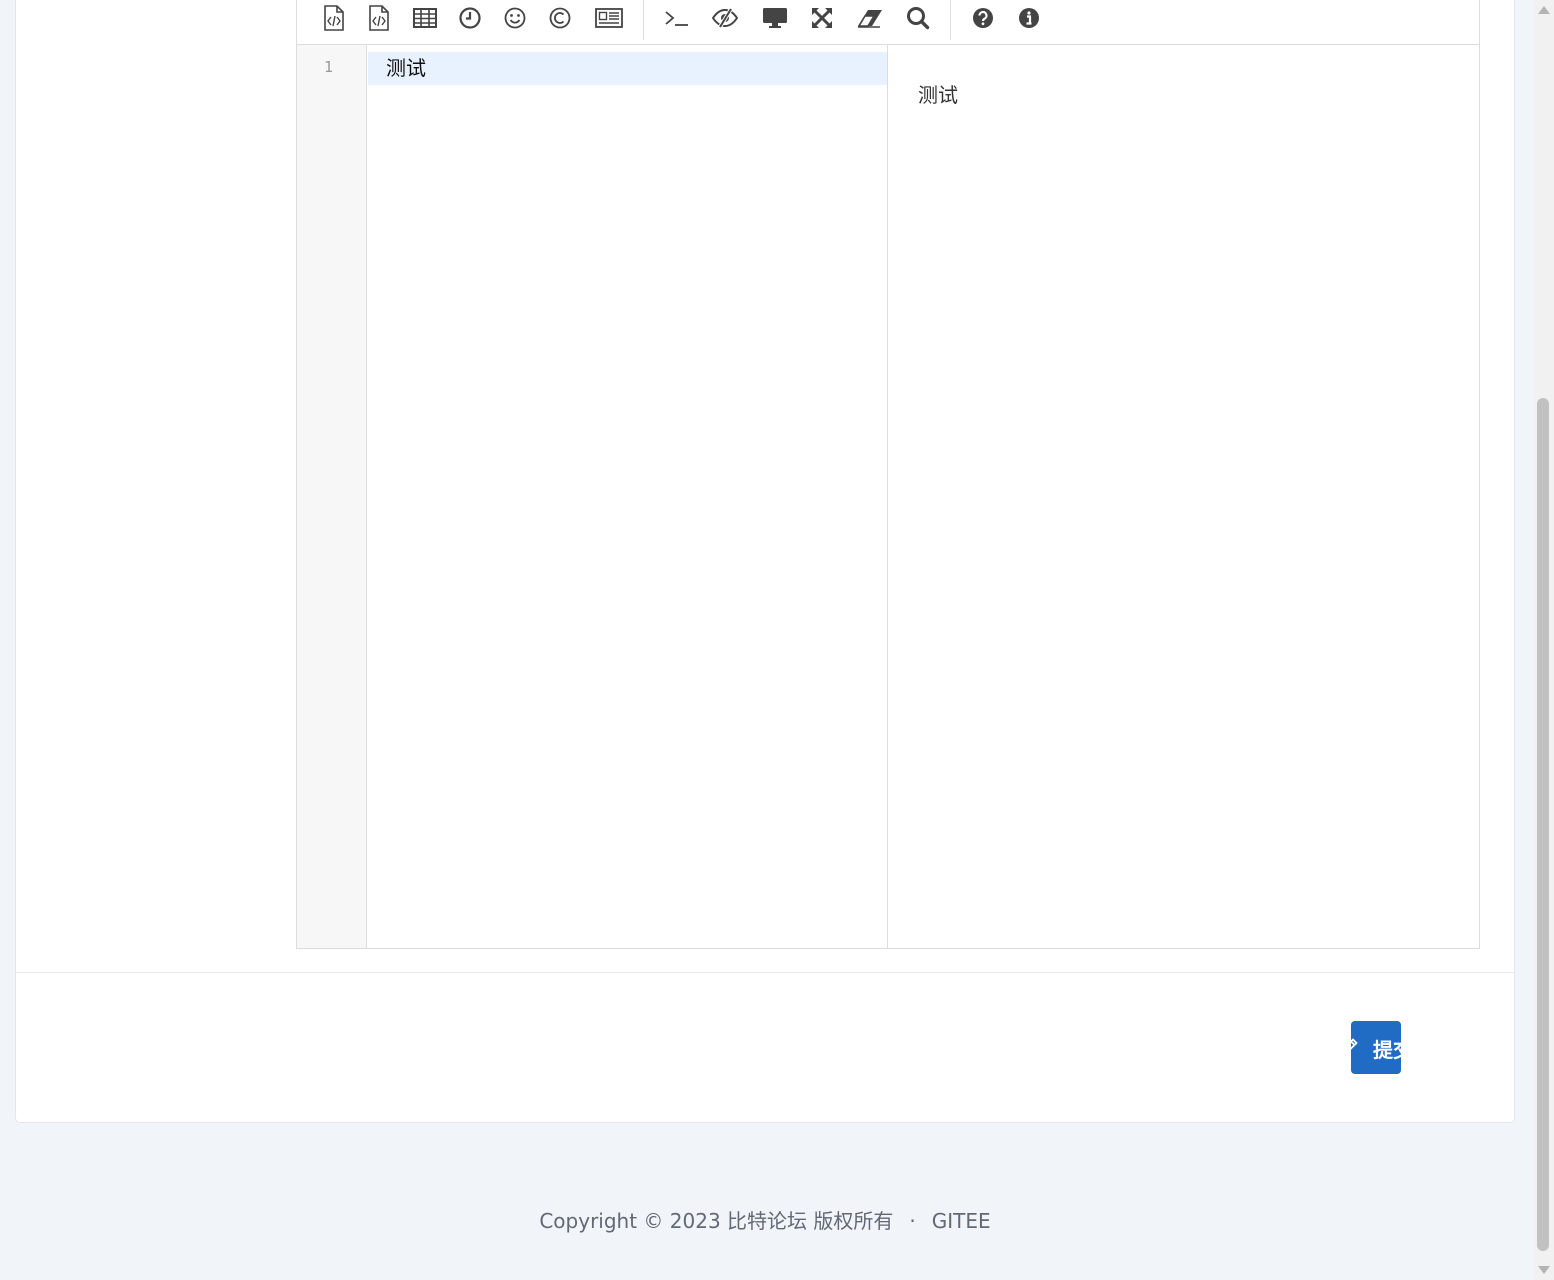  What do you see at coordinates (725, 18) in the screenshot?
I see `toggle-preview-icon` at bounding box center [725, 18].